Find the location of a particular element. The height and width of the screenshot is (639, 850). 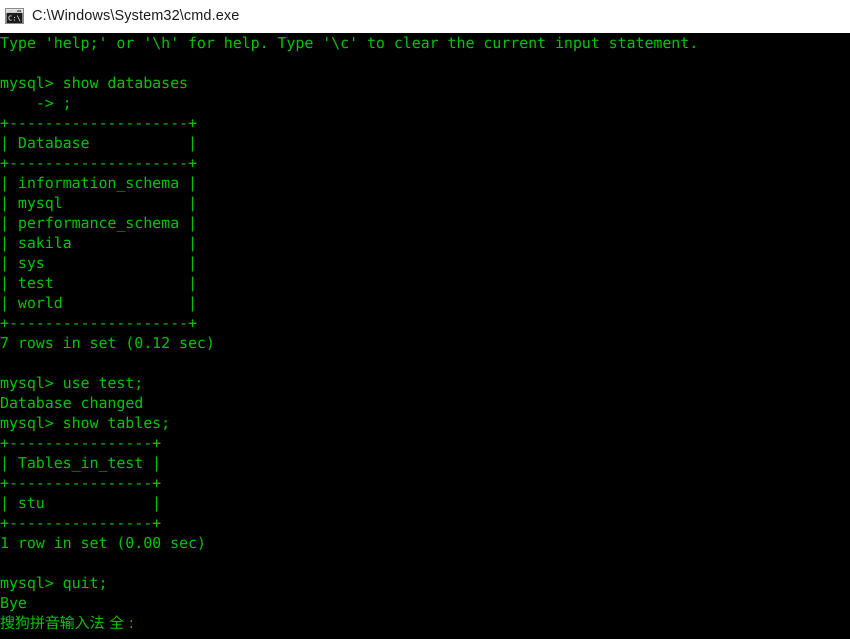

console-line: | information_schema | is located at coordinates (98, 183).